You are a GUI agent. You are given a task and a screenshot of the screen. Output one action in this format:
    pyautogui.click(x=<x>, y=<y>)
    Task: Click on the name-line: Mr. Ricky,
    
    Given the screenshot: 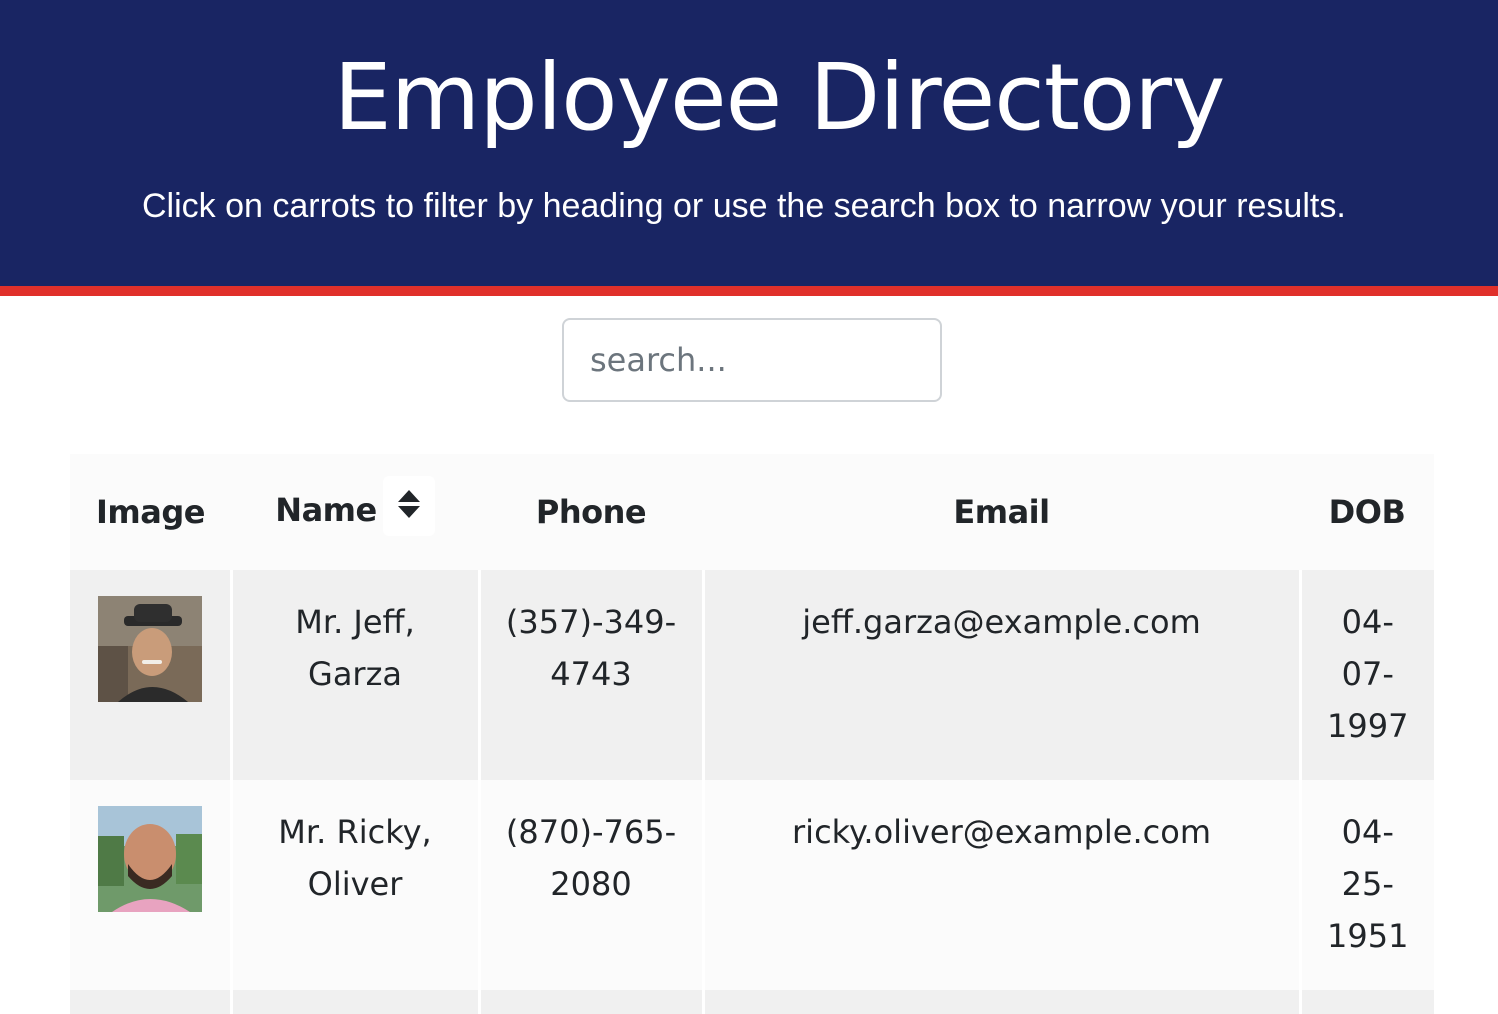 What is the action you would take?
    pyautogui.click(x=355, y=832)
    